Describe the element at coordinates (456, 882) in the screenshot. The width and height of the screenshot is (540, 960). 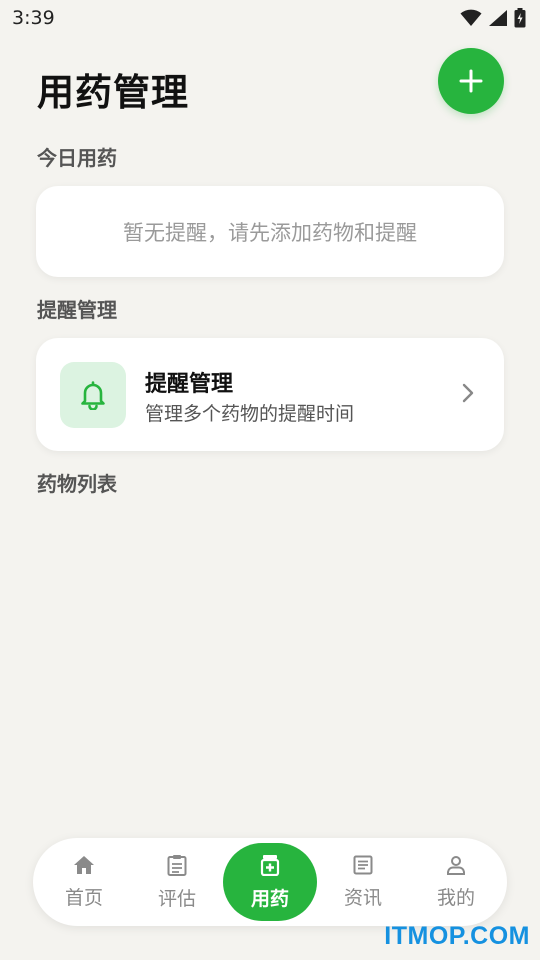
I see `nav-item-profile: 我的` at that location.